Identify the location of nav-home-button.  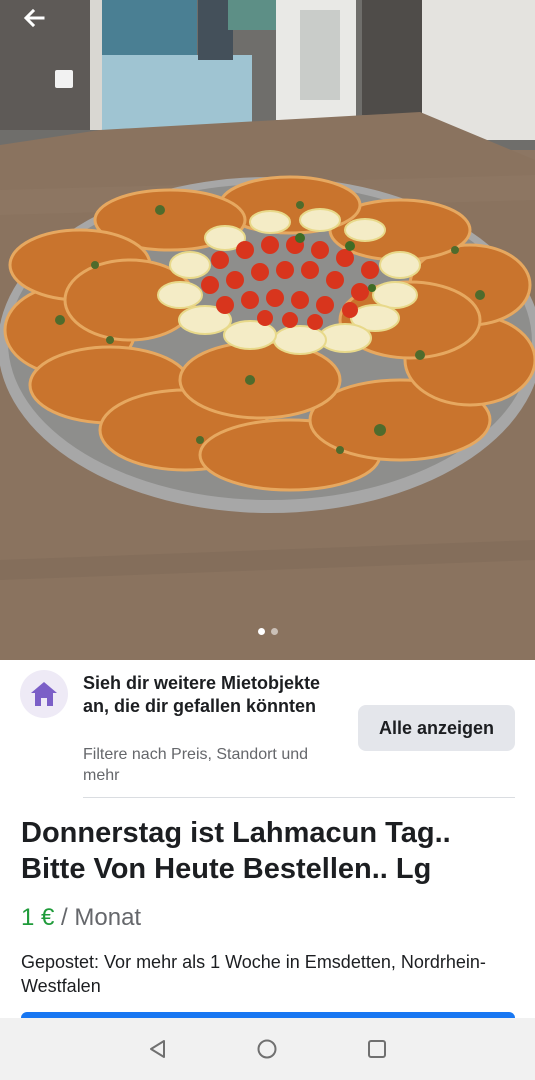
(267, 1049).